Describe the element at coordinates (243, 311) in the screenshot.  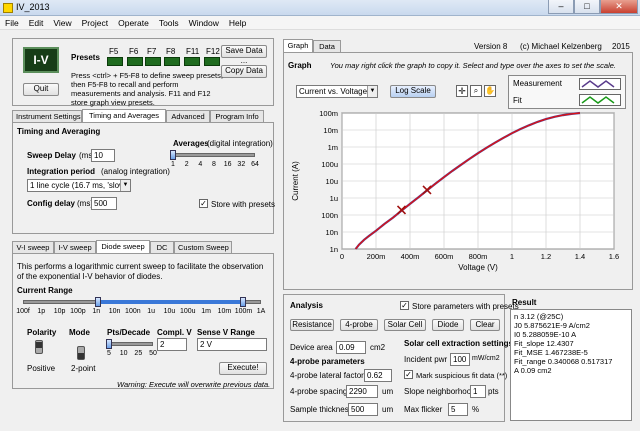
I see `range-tick: 100m` at that location.